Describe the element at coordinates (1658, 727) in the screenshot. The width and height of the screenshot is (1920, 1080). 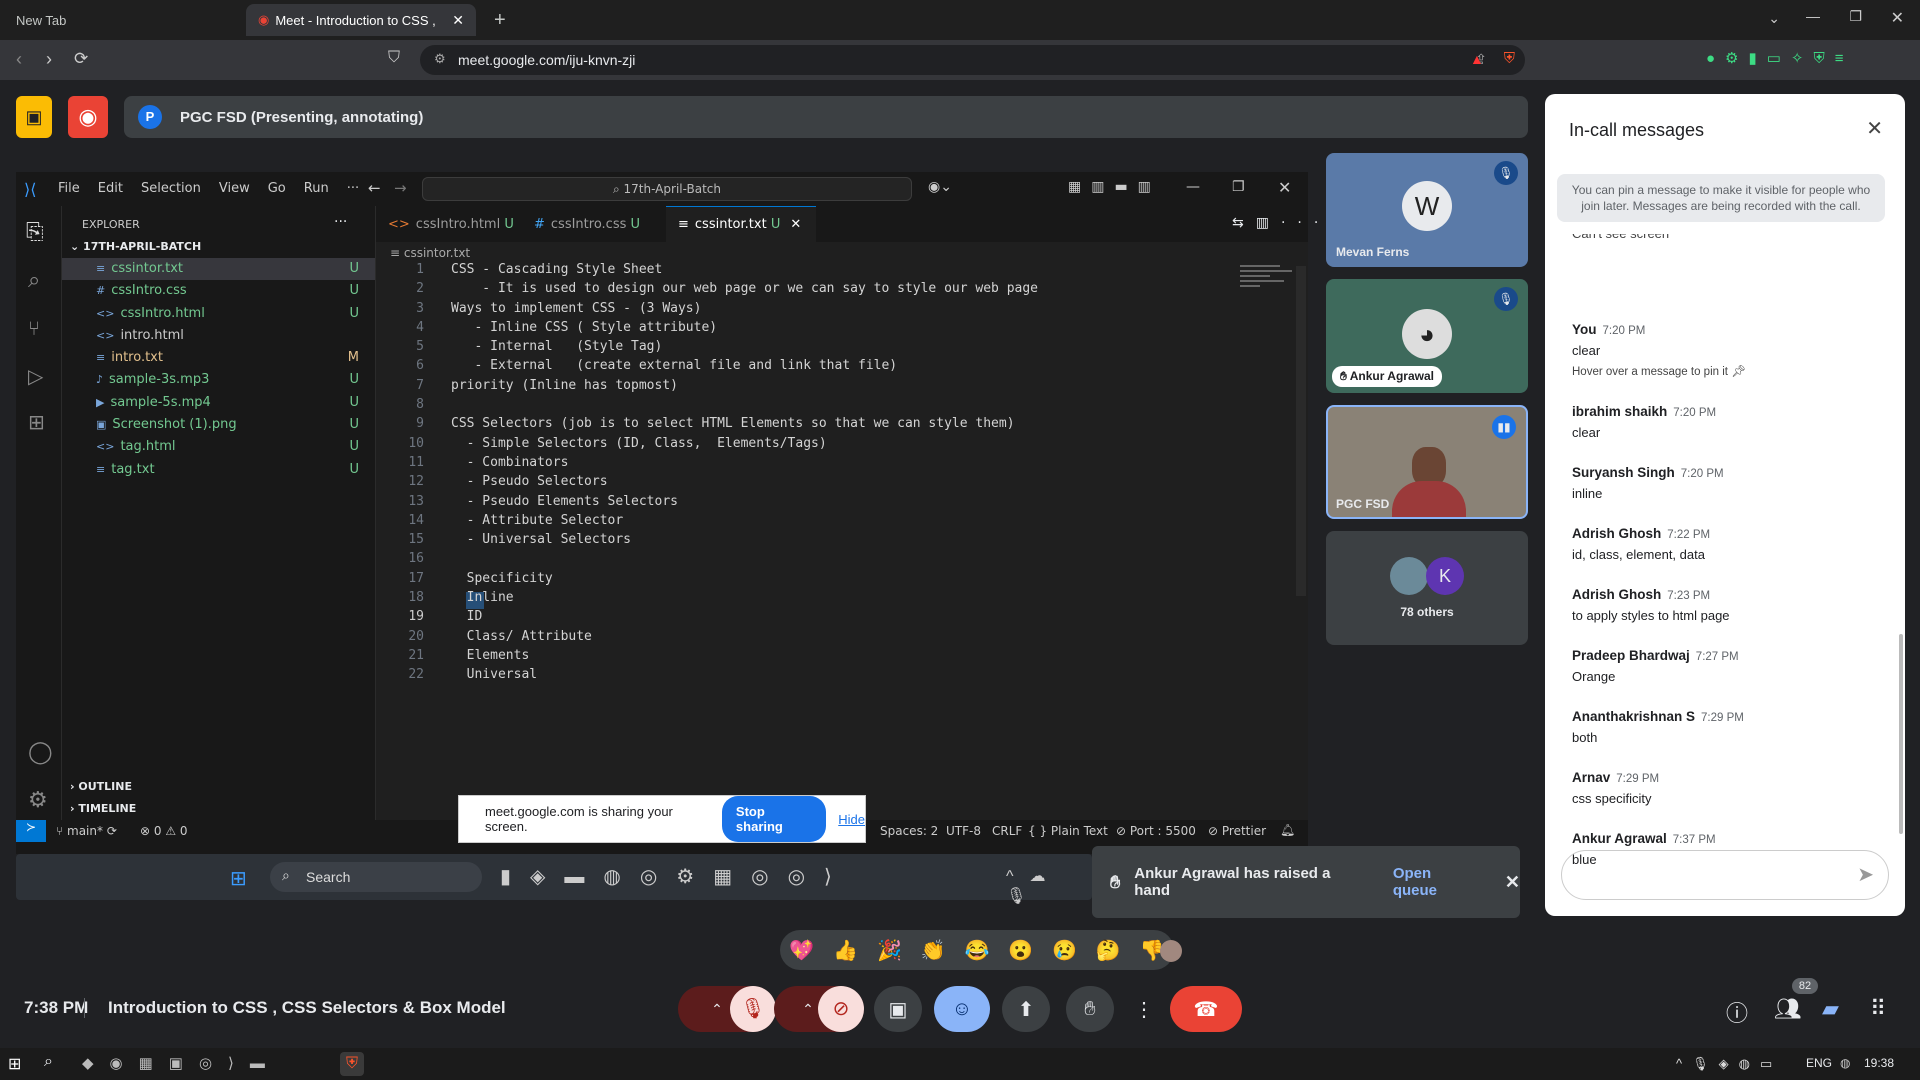
I see `chat-message: Ananthakrishnan S 7:29 PM both` at that location.